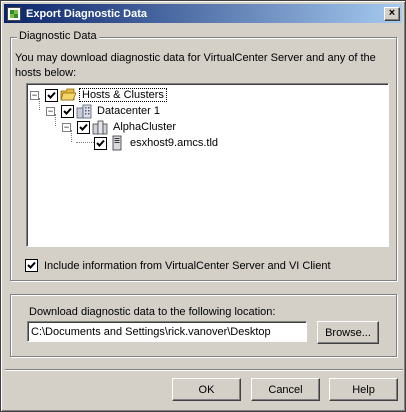 The height and width of the screenshot is (412, 406). I want to click on include-vc-info-checkbox, so click(31, 265).